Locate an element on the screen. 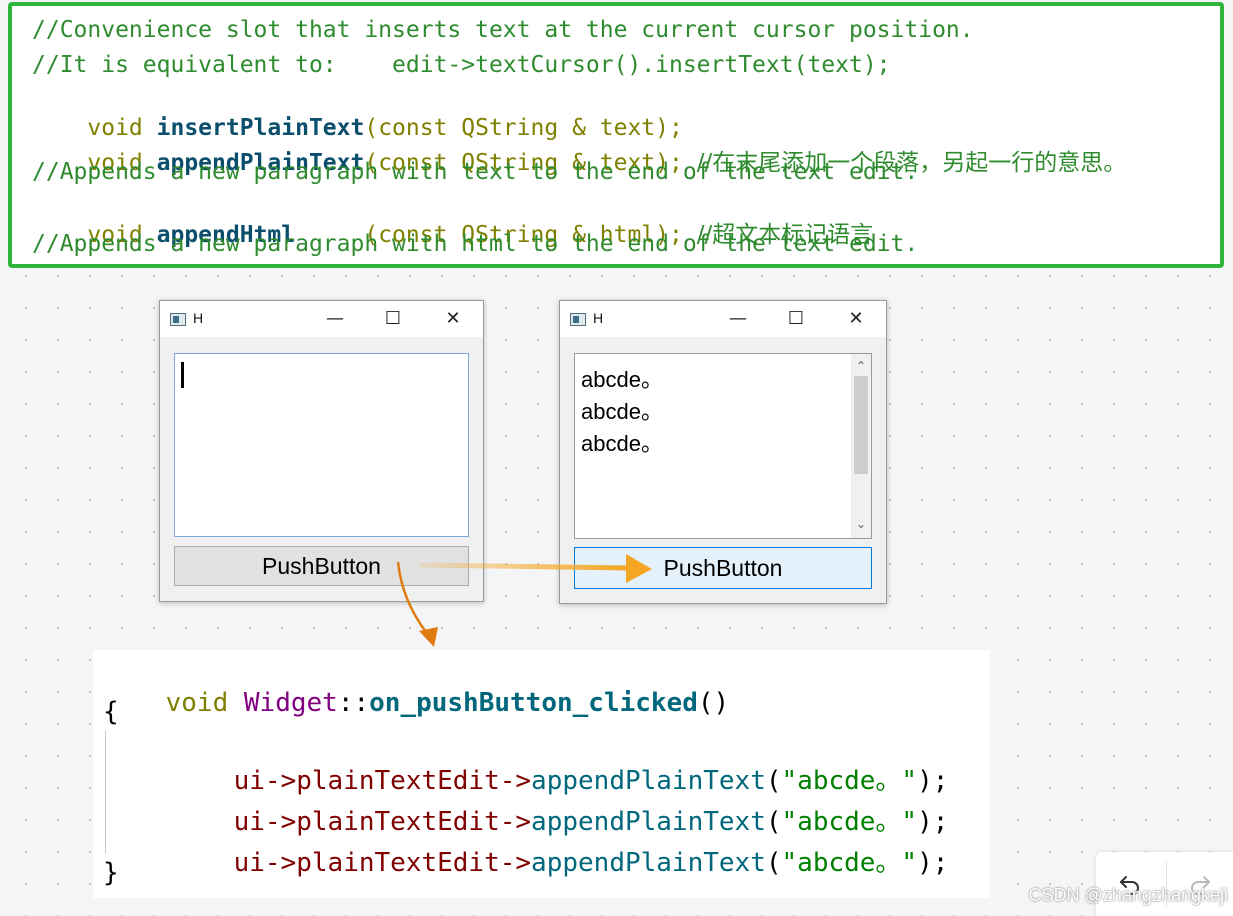  scope-operator: :: is located at coordinates (353, 703).